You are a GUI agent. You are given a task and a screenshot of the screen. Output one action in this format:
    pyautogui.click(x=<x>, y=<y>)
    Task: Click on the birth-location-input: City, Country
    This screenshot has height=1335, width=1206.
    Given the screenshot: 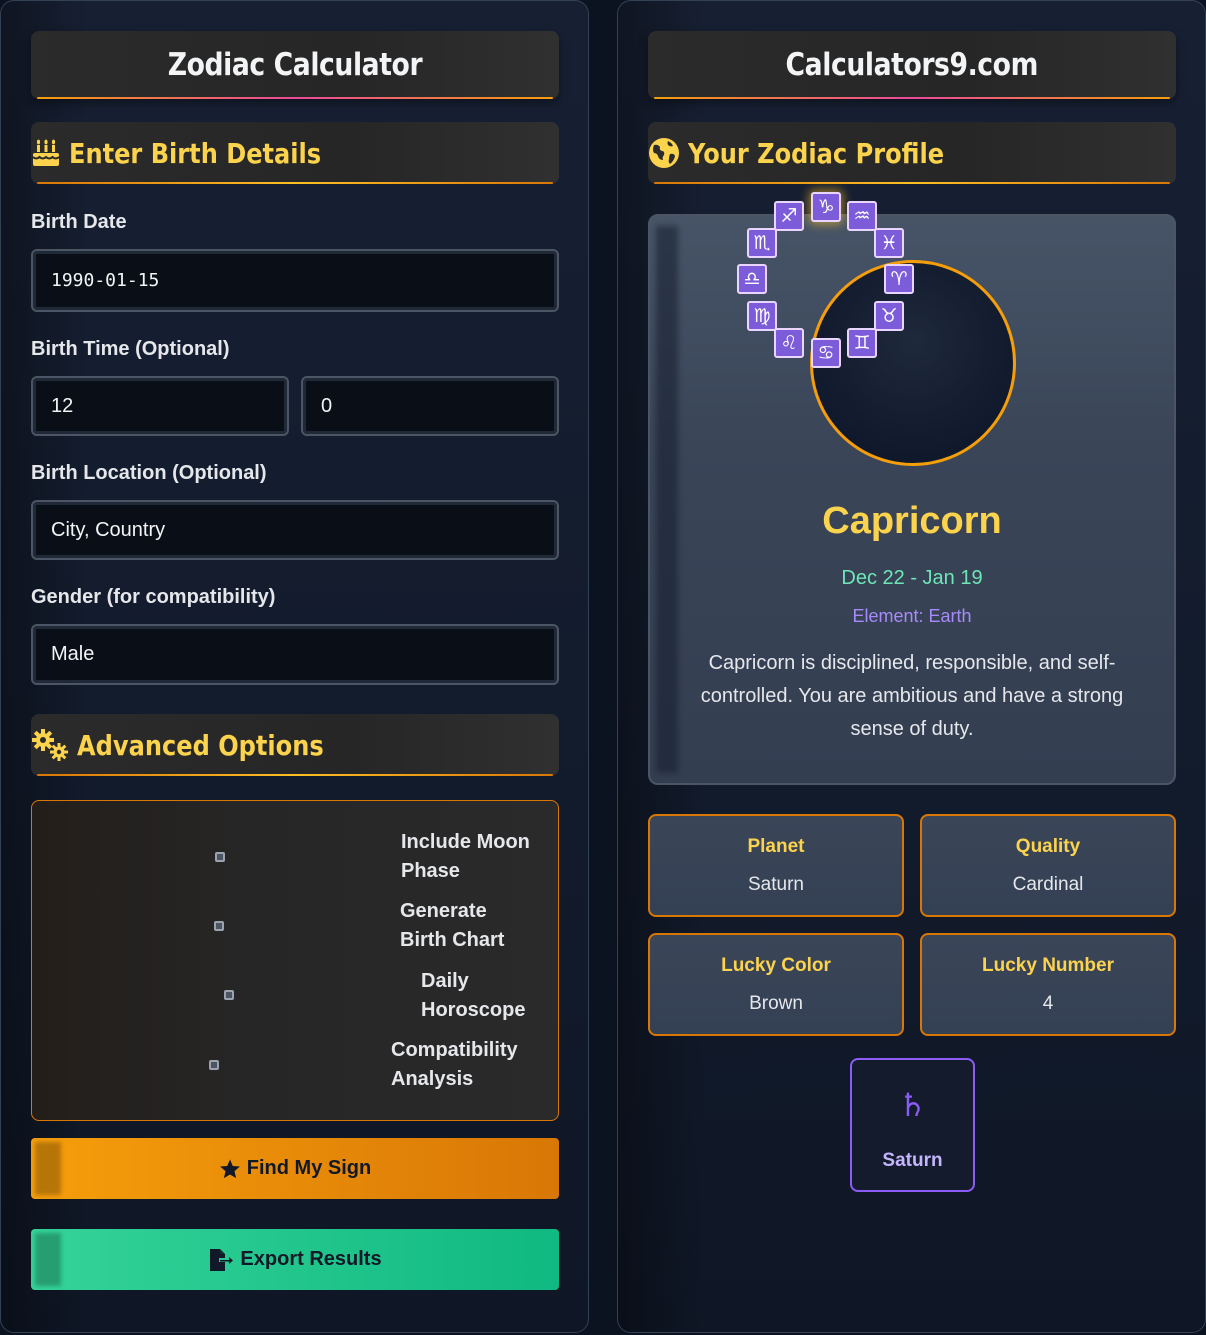 What is the action you would take?
    pyautogui.click(x=295, y=530)
    